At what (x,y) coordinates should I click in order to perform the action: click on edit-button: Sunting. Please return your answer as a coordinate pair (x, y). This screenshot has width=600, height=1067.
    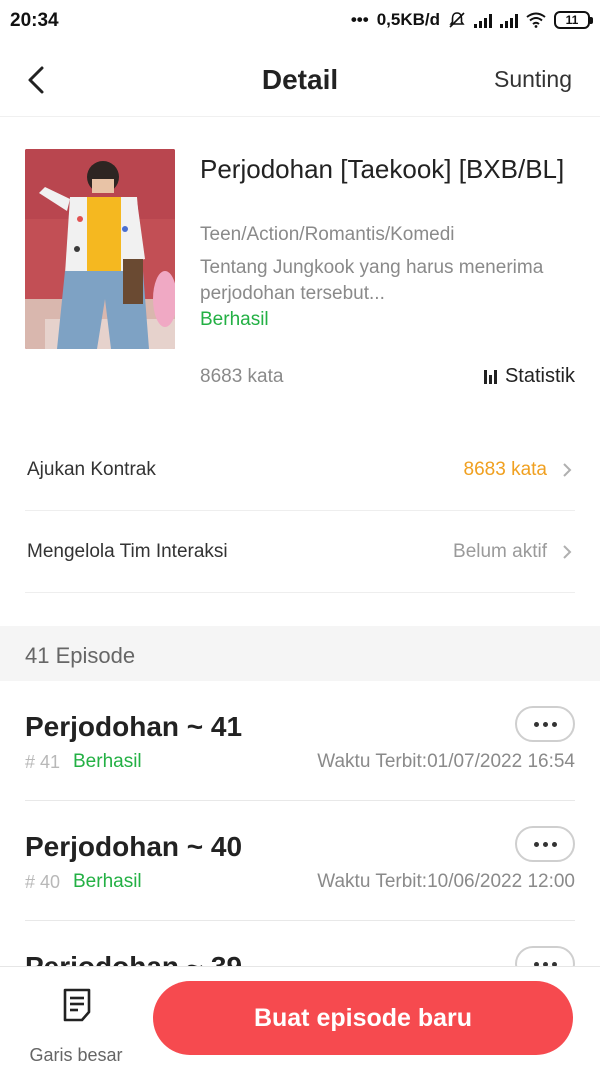
    Looking at the image, I should click on (533, 79).